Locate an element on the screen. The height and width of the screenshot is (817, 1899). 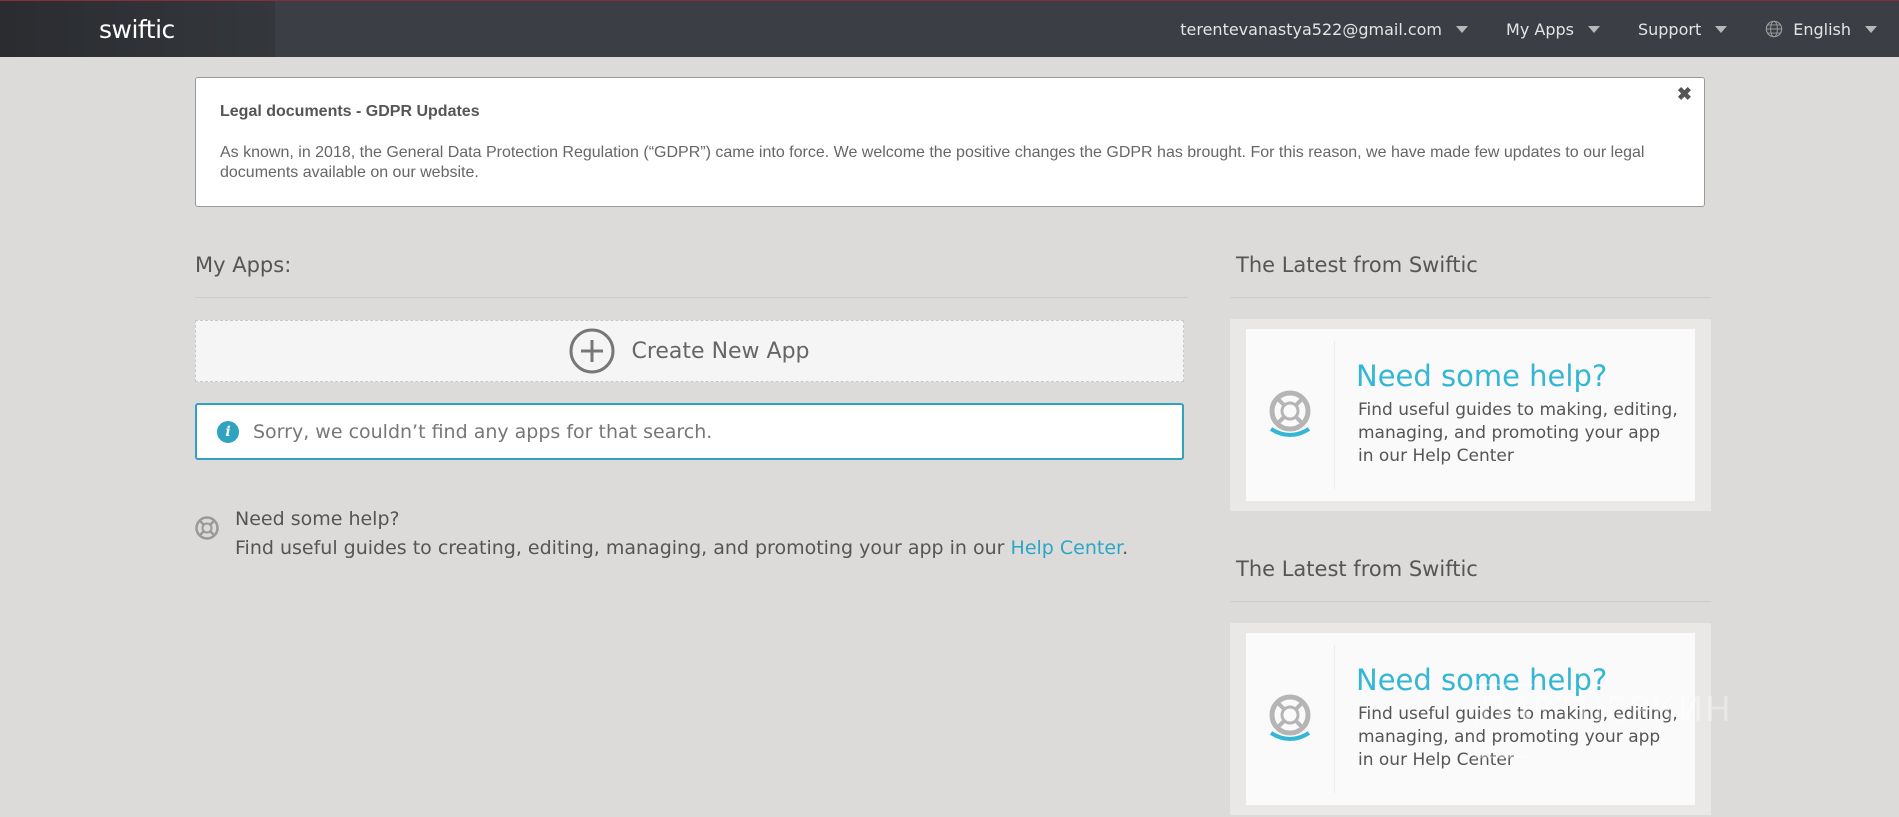
support-menu: Support is located at coordinates (1682, 29).